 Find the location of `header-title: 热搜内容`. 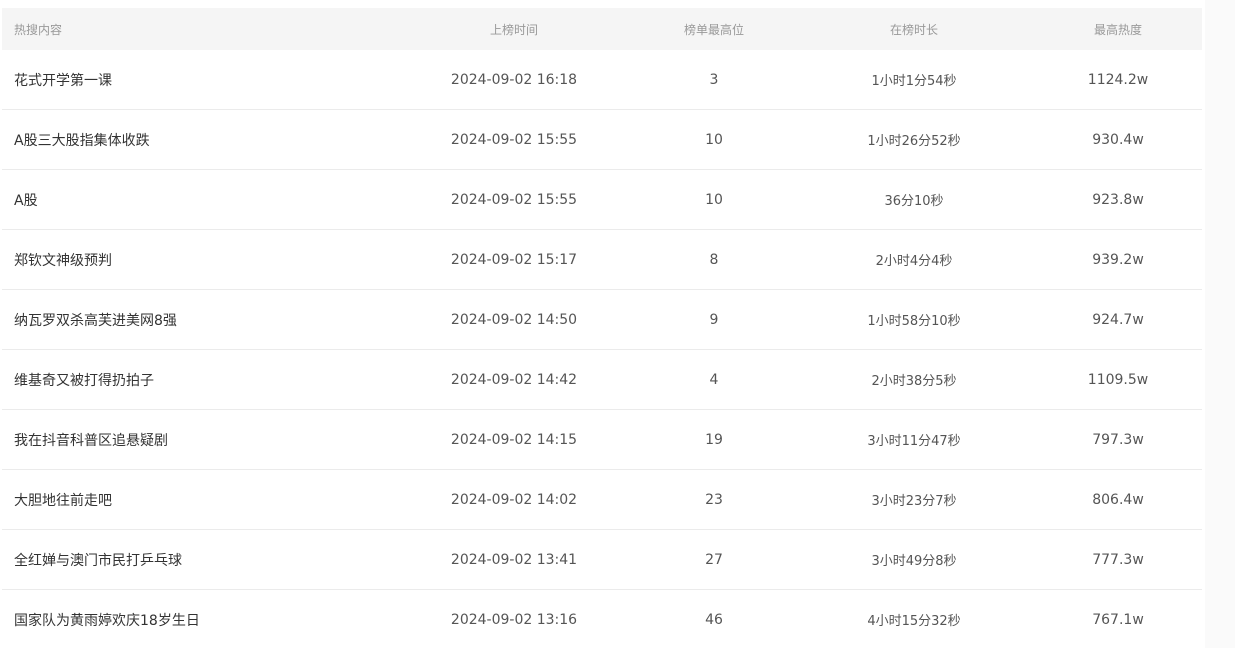

header-title: 热搜内容 is located at coordinates (198, 29).